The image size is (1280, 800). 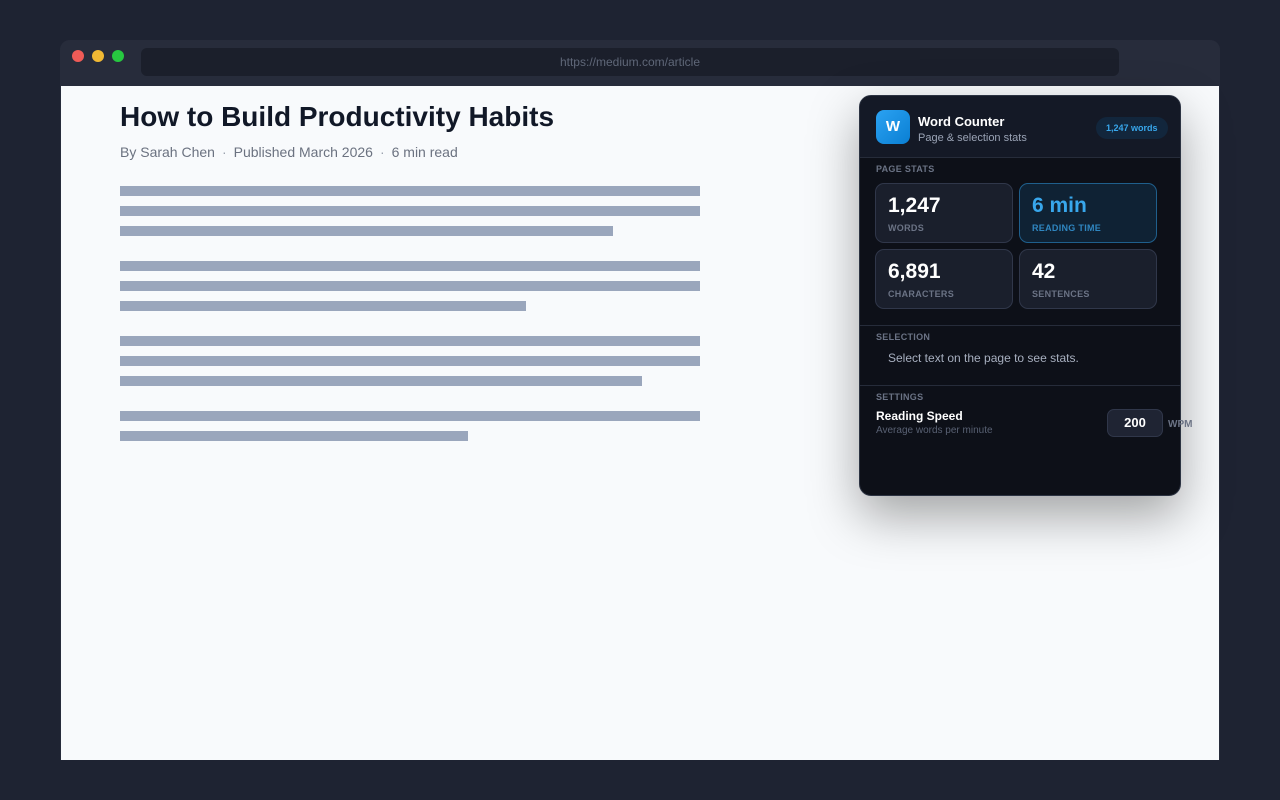 I want to click on extension-name: Word Counter, so click(x=961, y=121).